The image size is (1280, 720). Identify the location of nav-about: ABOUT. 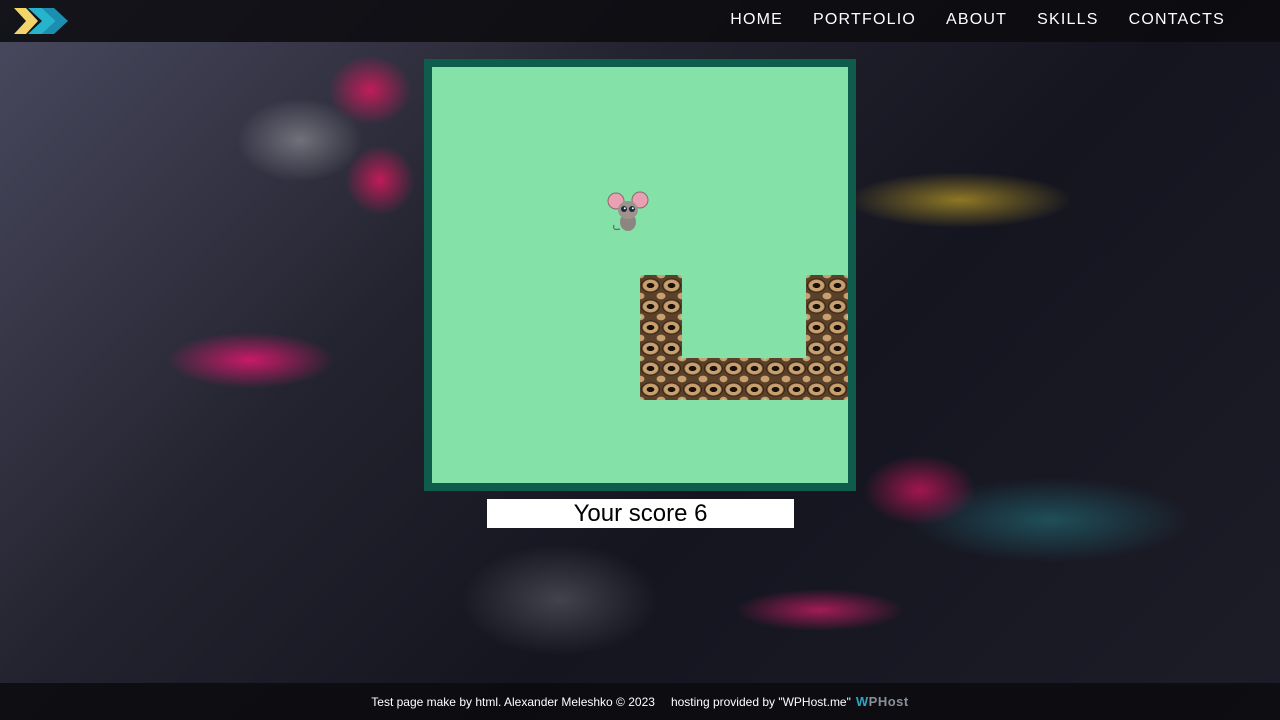
(976, 20).